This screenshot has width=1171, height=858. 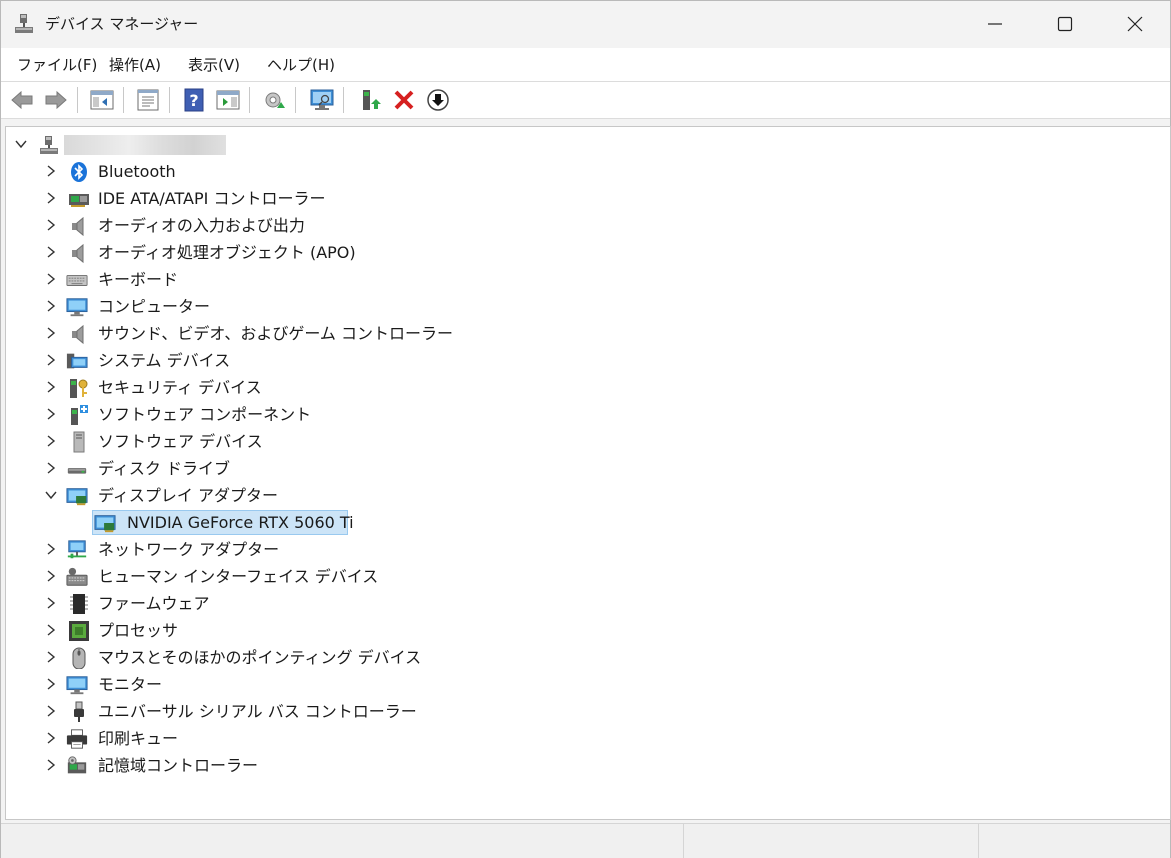 I want to click on printer-icon, so click(x=77, y=739).